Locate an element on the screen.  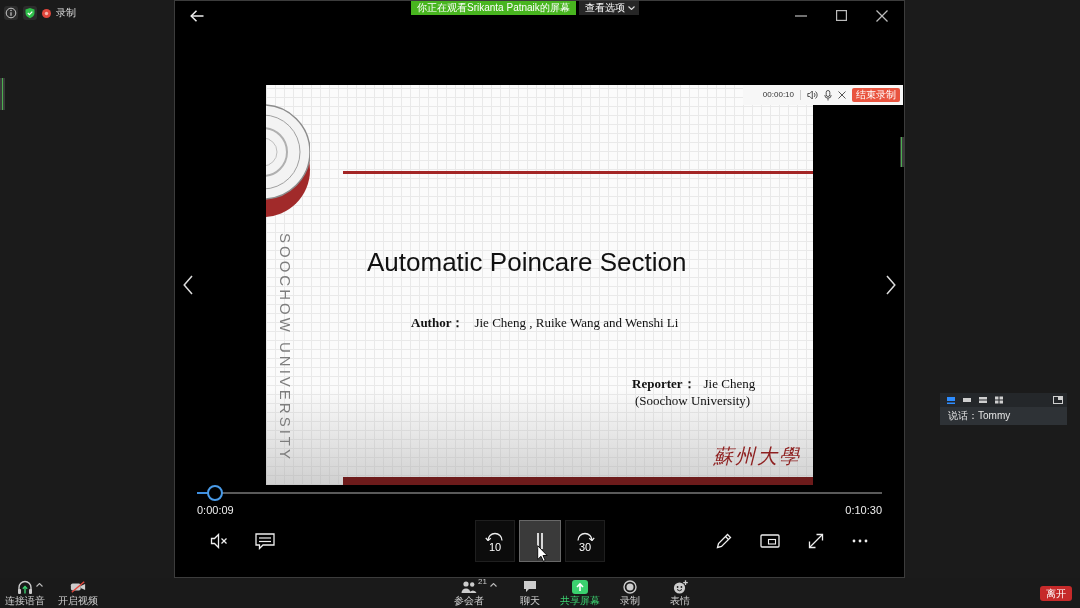
chevron-left-icon is located at coordinates (188, 285).